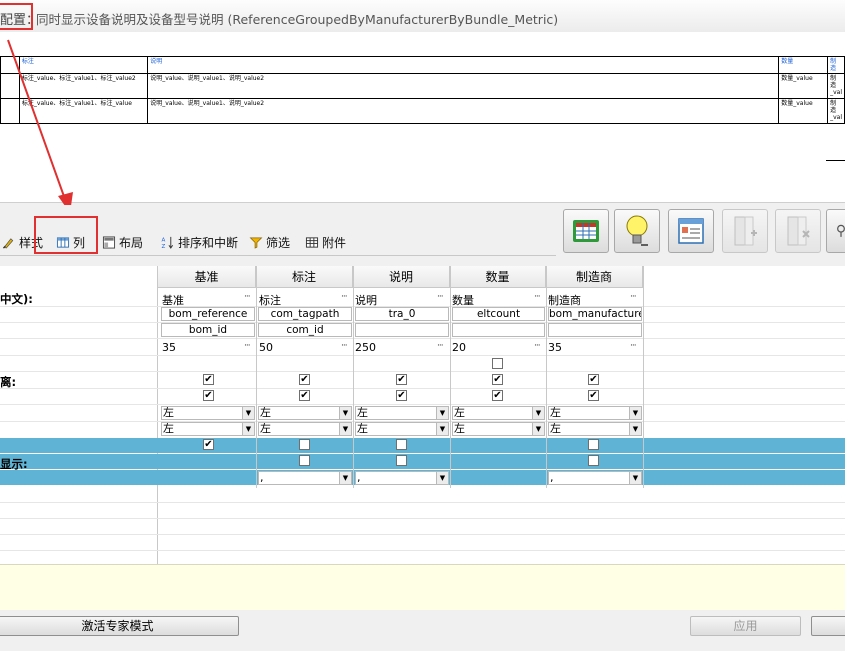 This screenshot has width=845, height=651. What do you see at coordinates (119, 626) in the screenshot?
I see `expert-mode-button: 激活专家模式` at bounding box center [119, 626].